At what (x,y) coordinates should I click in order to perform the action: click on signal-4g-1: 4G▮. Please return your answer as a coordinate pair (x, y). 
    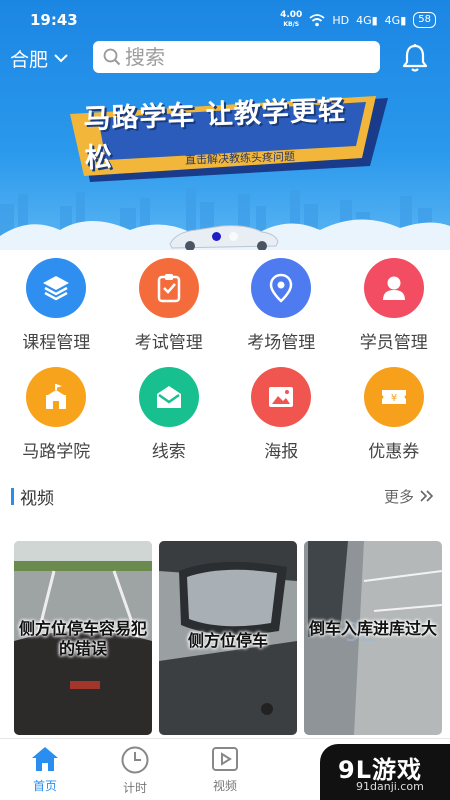
    Looking at the image, I should click on (367, 20).